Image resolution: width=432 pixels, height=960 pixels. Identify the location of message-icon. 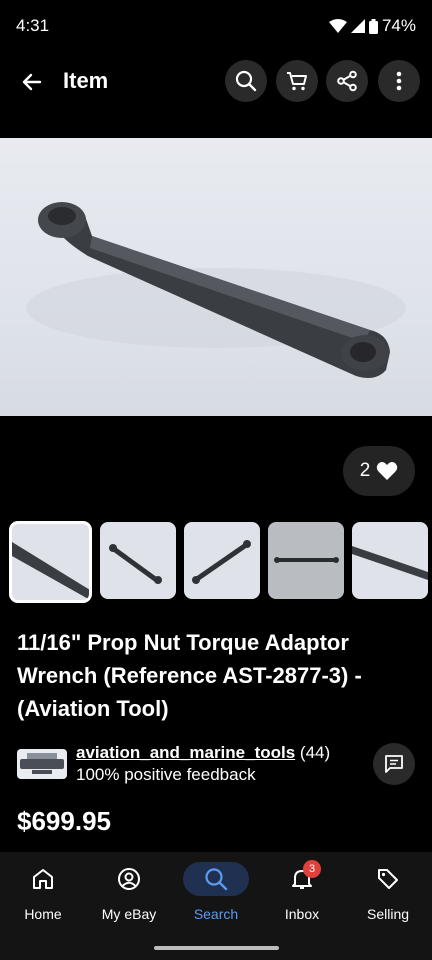
(394, 764).